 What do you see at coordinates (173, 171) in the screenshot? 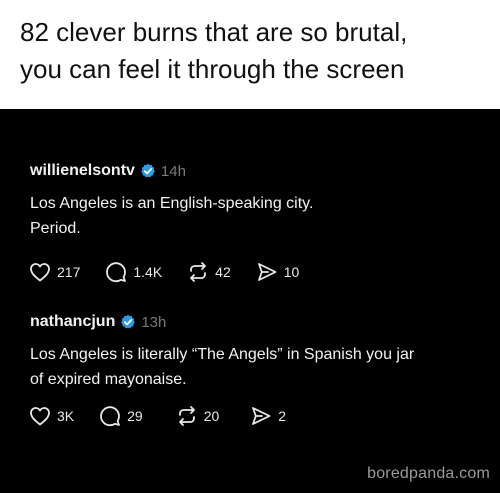
I see `post-time: 14h` at bounding box center [173, 171].